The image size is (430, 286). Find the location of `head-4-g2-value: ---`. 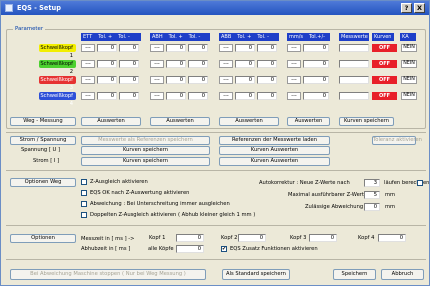

head-4-g2-value: --- is located at coordinates (157, 96).